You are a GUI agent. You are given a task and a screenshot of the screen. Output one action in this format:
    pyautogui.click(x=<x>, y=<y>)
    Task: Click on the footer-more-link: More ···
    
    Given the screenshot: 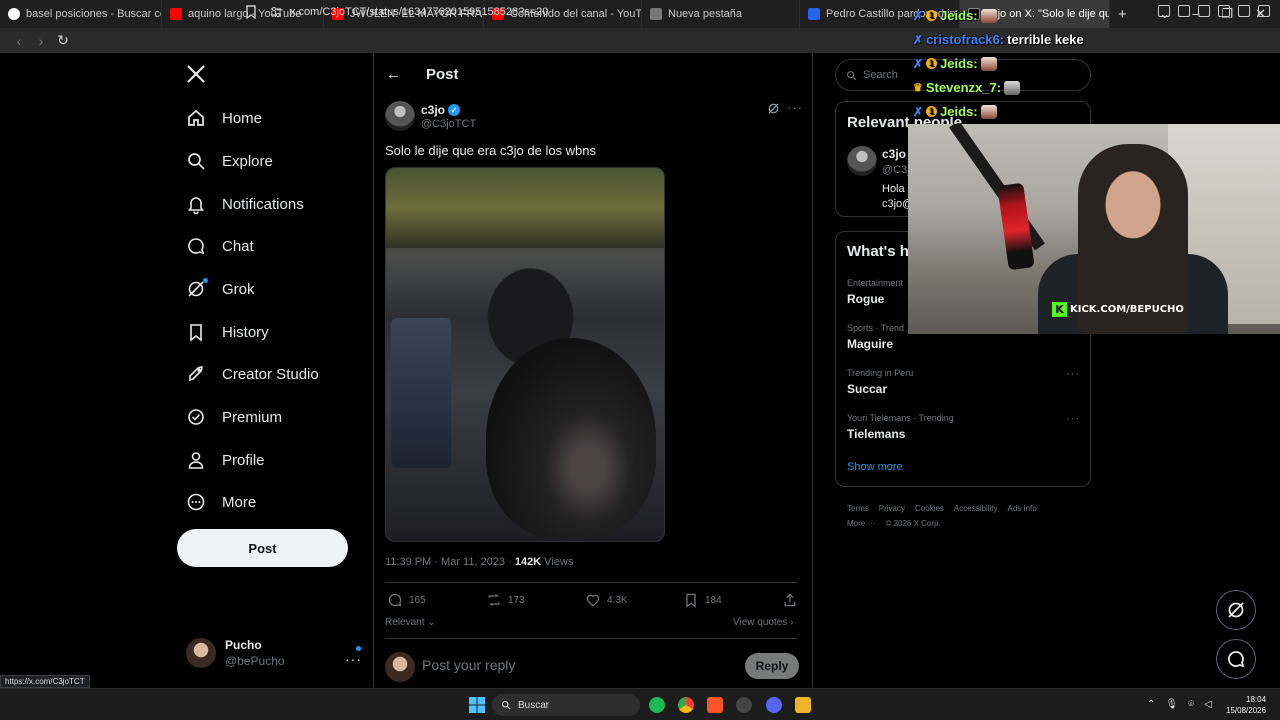 What is the action you would take?
    pyautogui.click(x=861, y=523)
    